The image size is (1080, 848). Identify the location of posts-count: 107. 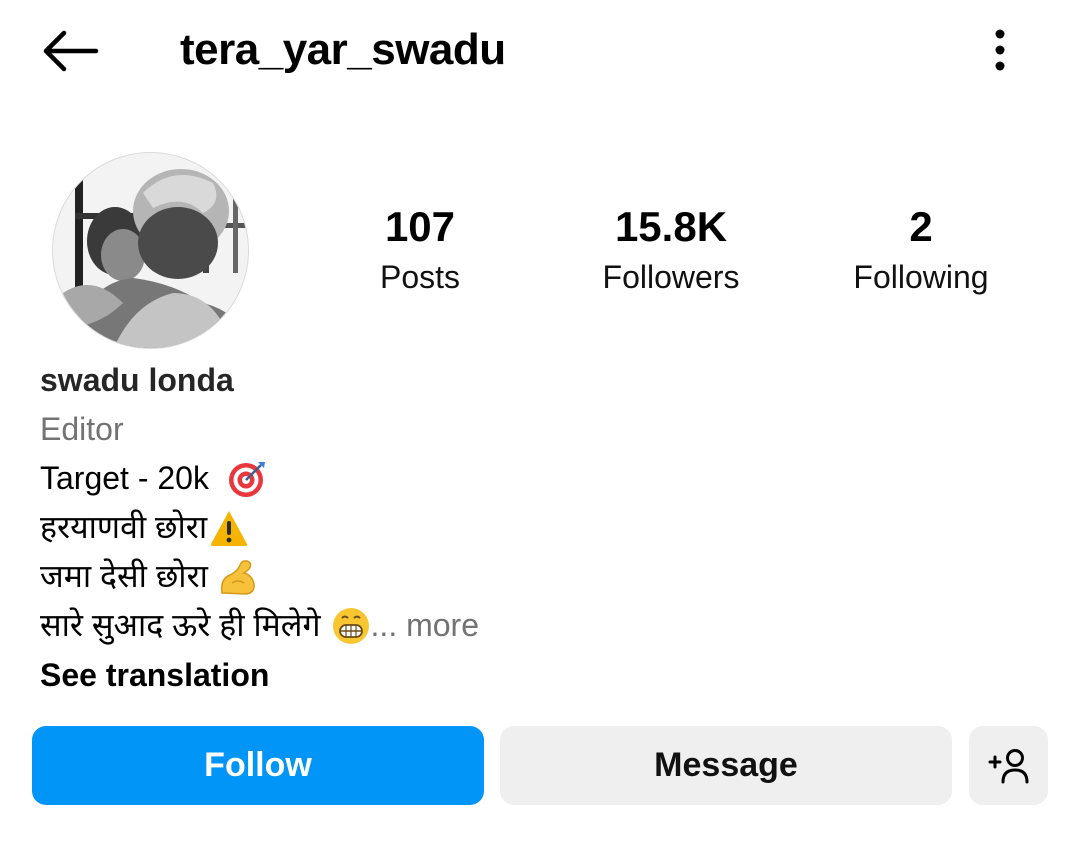
(420, 226).